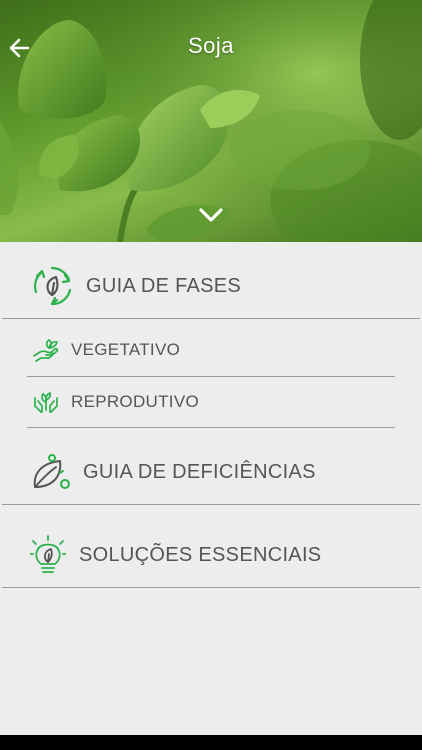  I want to click on menu-item-solucoes-essenciais: SOLUÇÕES ESSENCIAIS, so click(175, 555).